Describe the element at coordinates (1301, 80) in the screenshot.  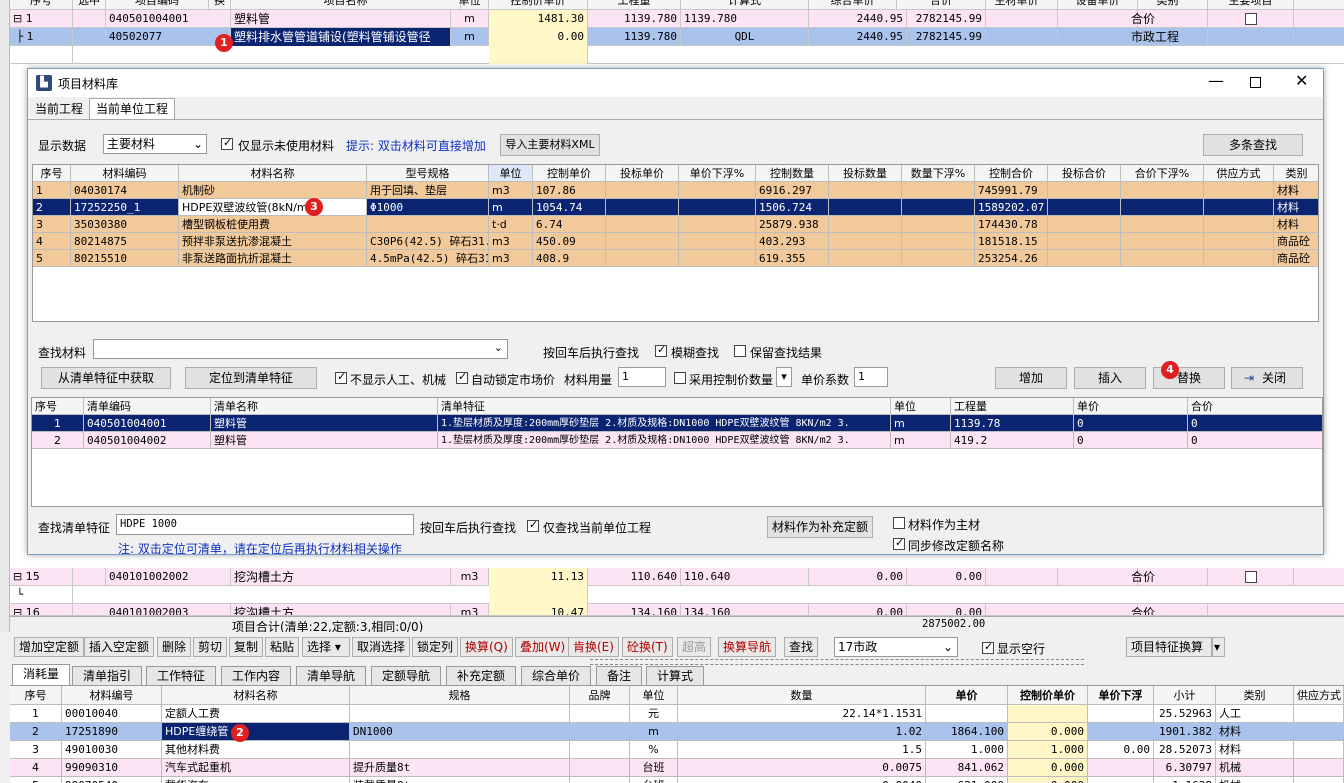
I see `close-icon: ✕` at that location.